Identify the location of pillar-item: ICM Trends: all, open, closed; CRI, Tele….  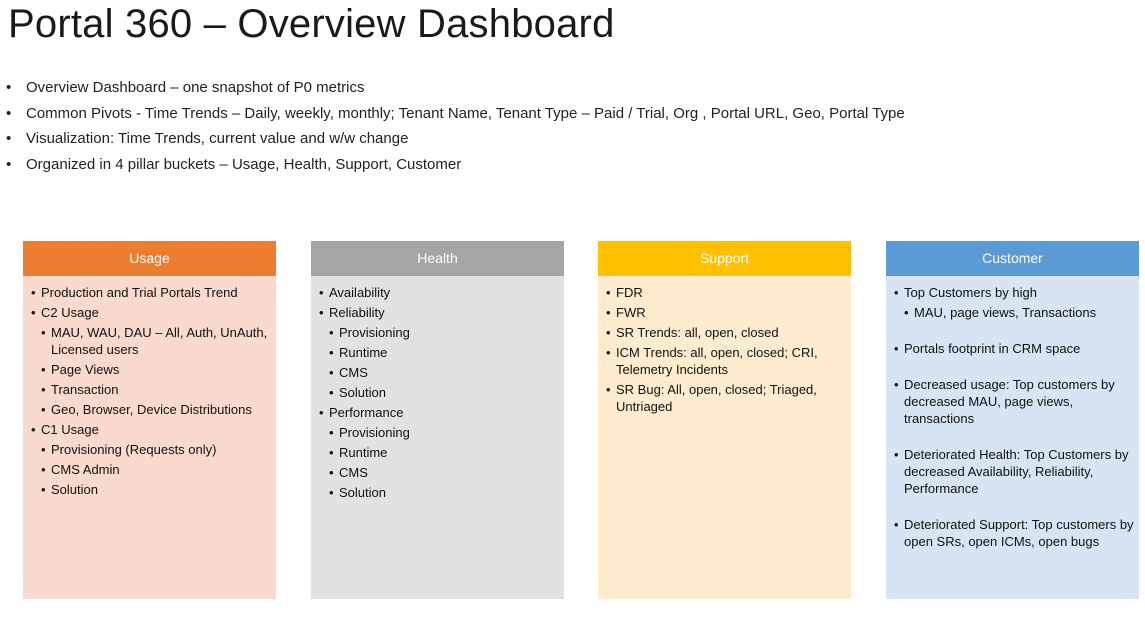
(726, 361).